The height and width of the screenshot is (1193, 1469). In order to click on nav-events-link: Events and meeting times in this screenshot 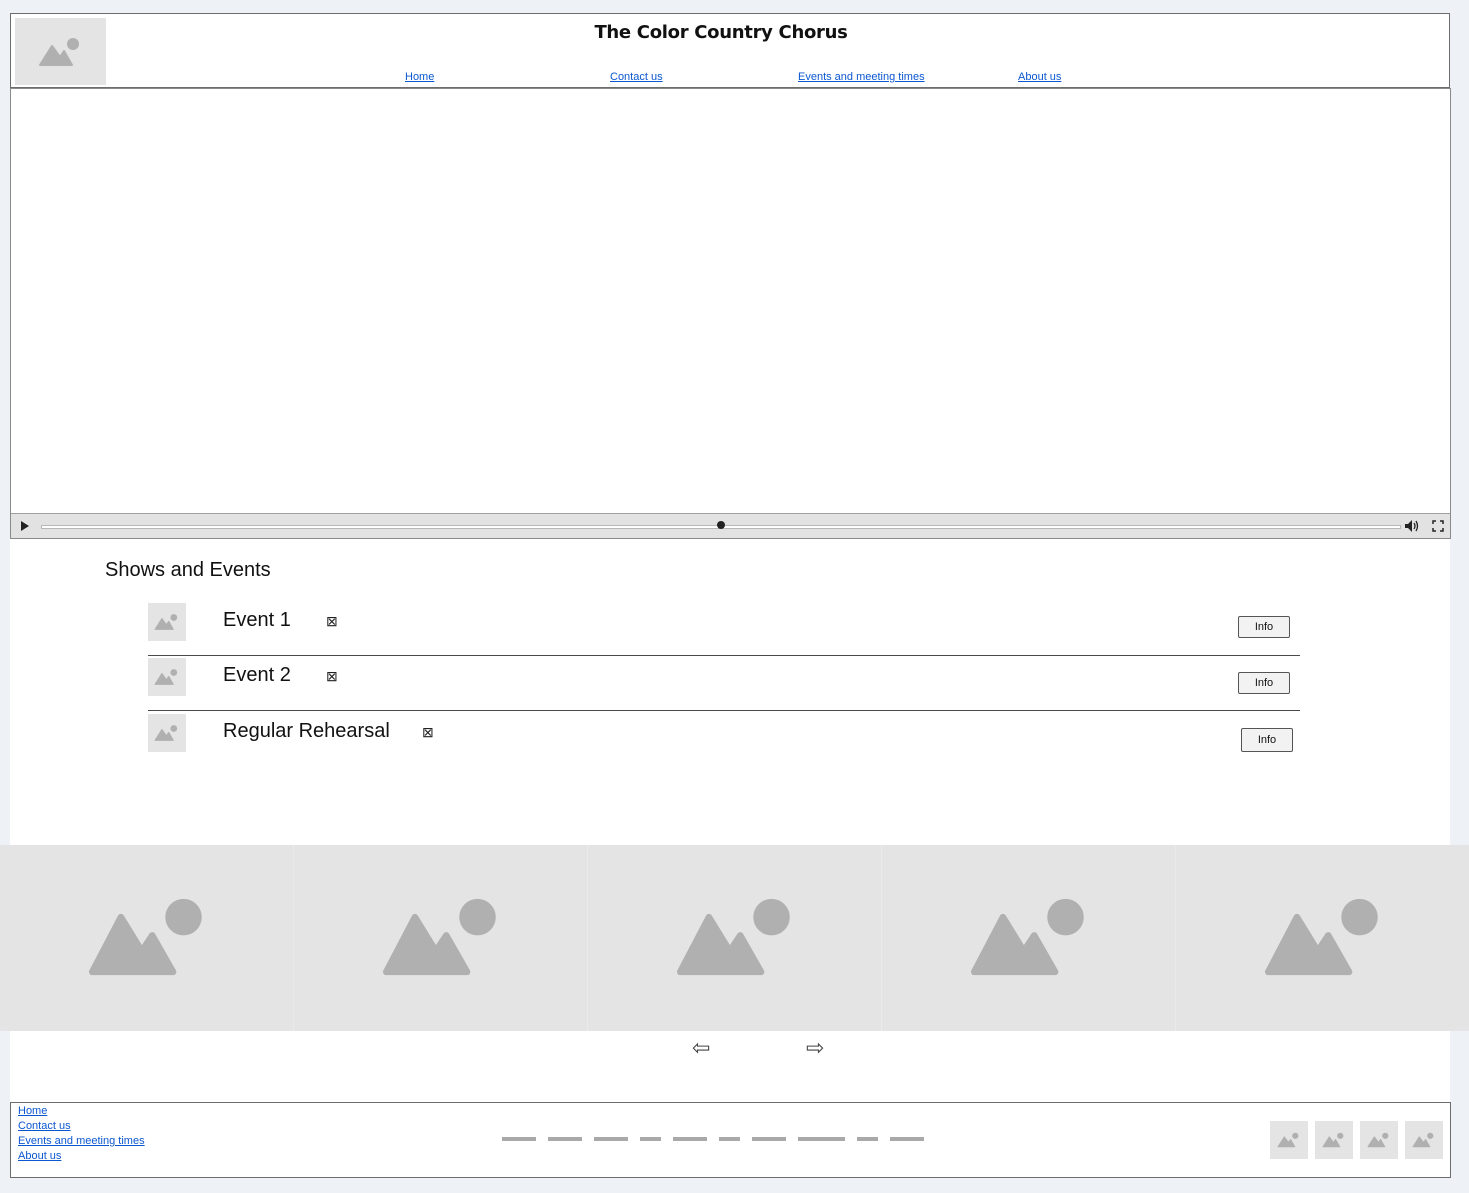, I will do `click(861, 77)`.